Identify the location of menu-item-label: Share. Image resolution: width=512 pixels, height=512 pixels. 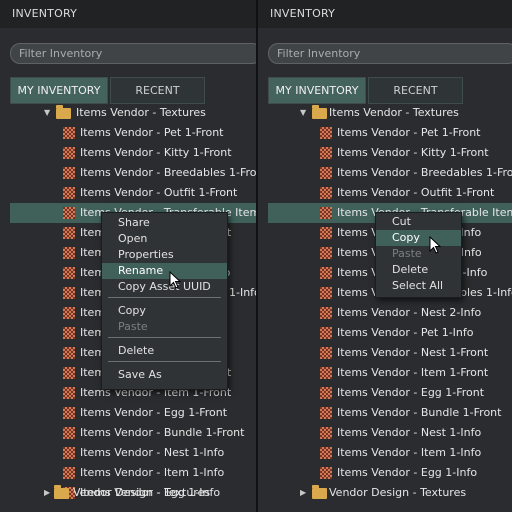
(134, 222).